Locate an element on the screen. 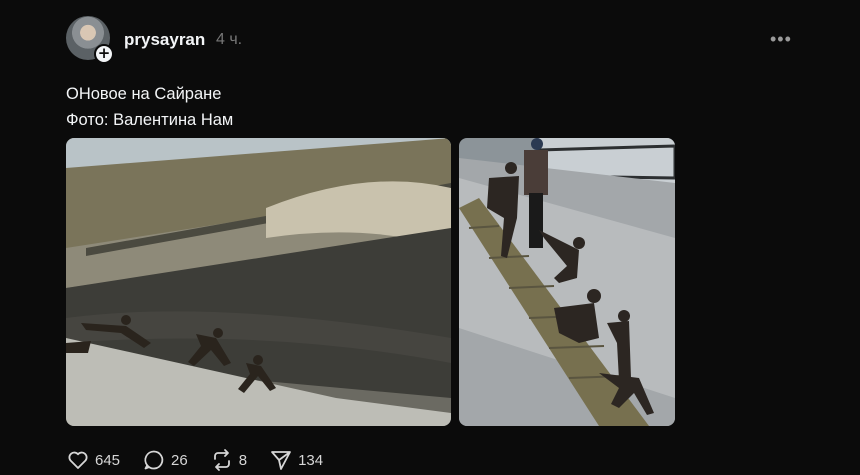 The width and height of the screenshot is (860, 475). post-text-line-1: ОНовое на Сайране is located at coordinates (144, 94).